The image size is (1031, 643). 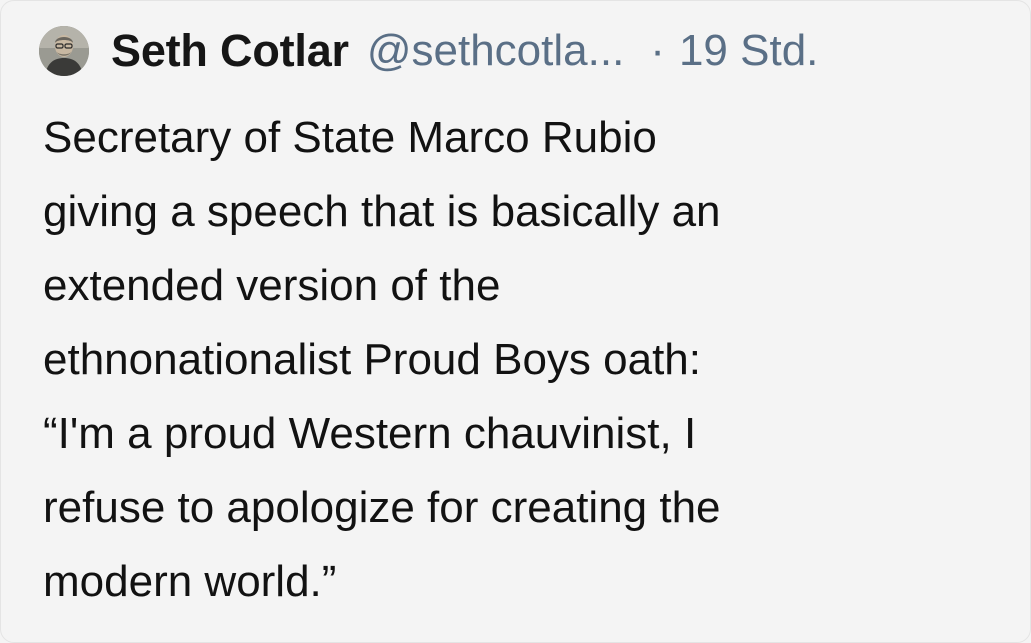 I want to click on post-text-line: modern world.”, so click(x=190, y=581).